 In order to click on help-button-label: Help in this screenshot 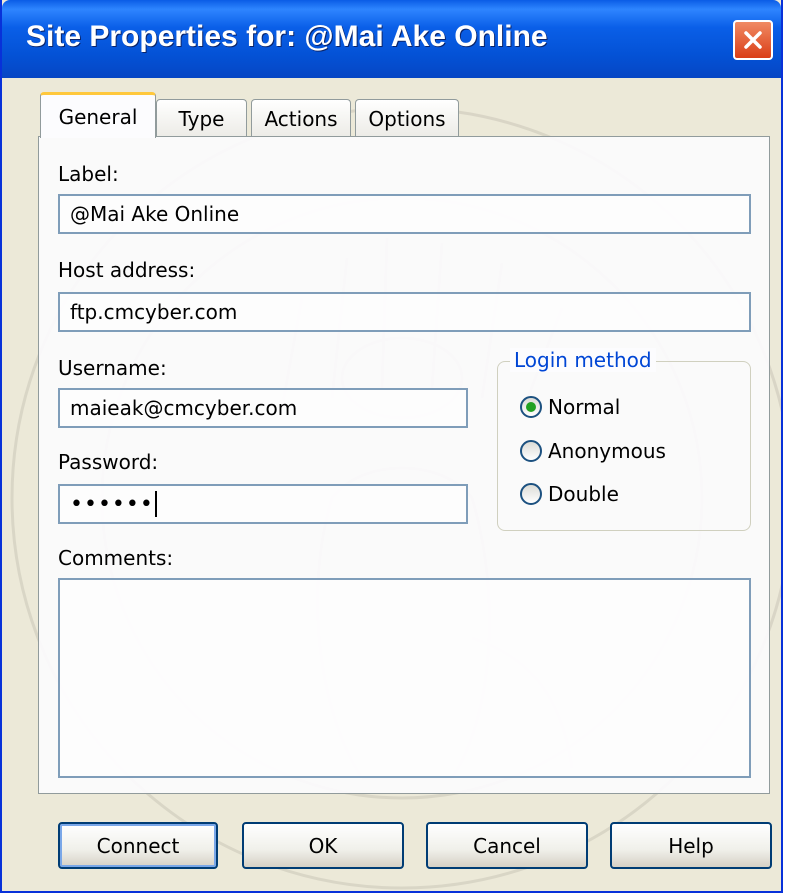, I will do `click(691, 845)`.